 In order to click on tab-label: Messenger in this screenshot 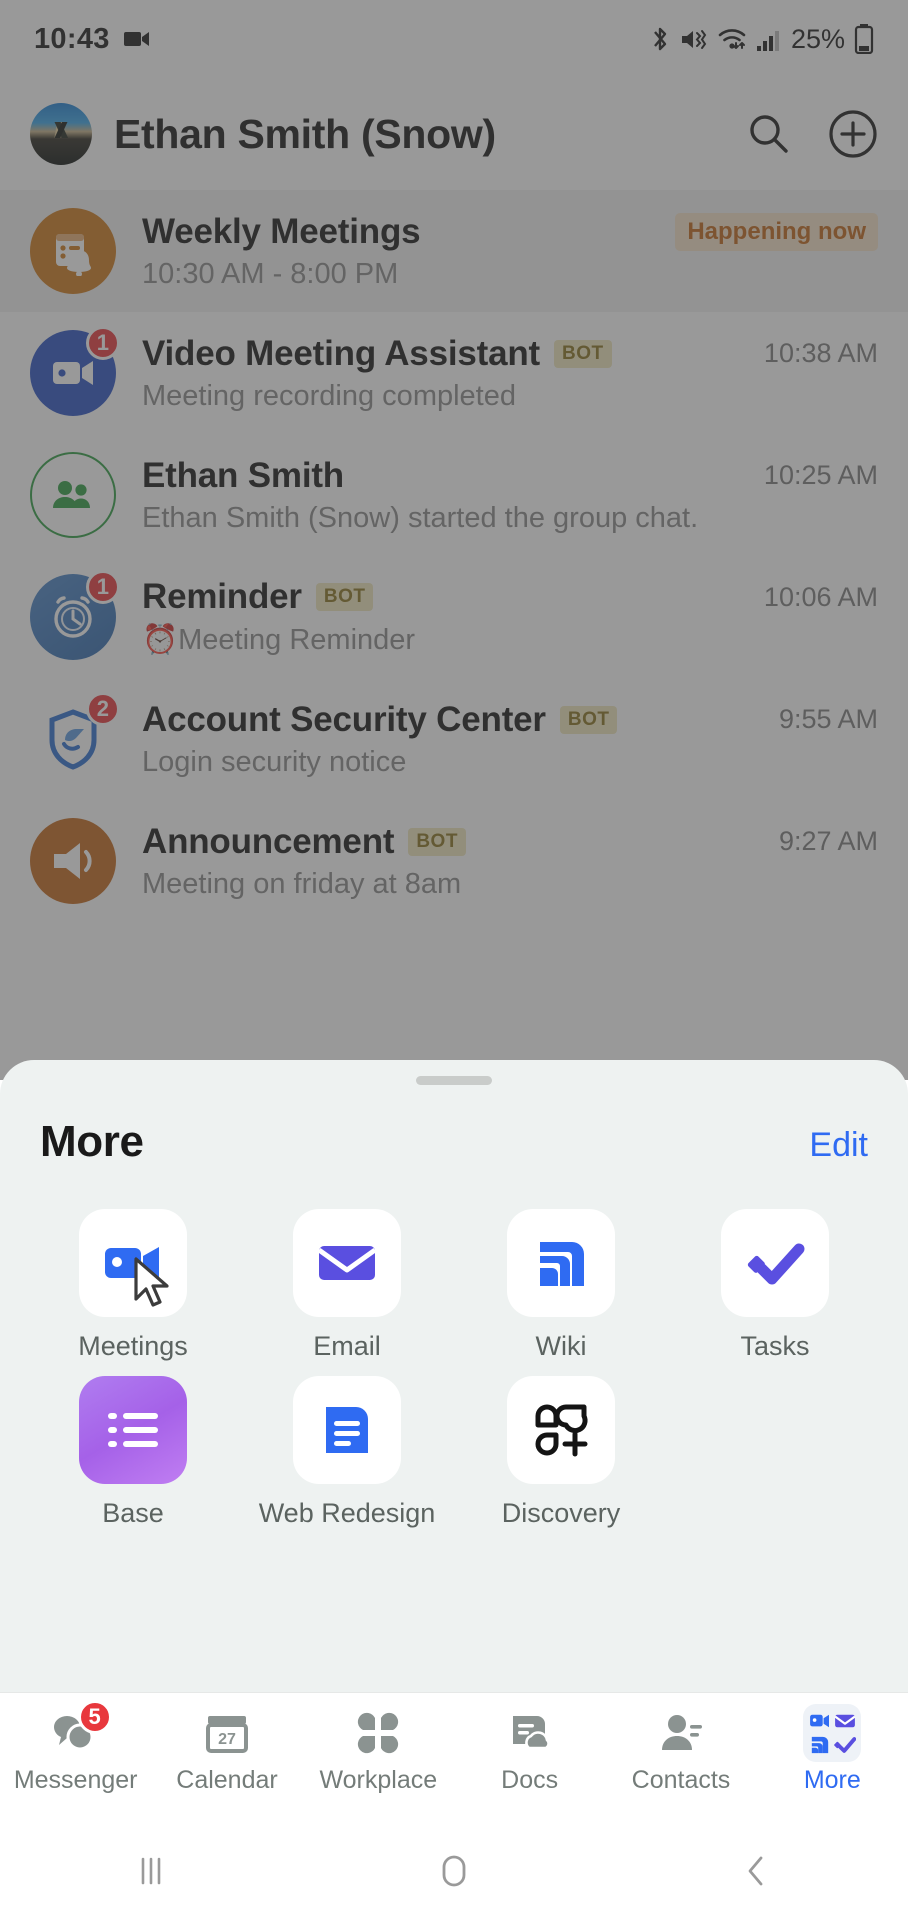, I will do `click(75, 1780)`.